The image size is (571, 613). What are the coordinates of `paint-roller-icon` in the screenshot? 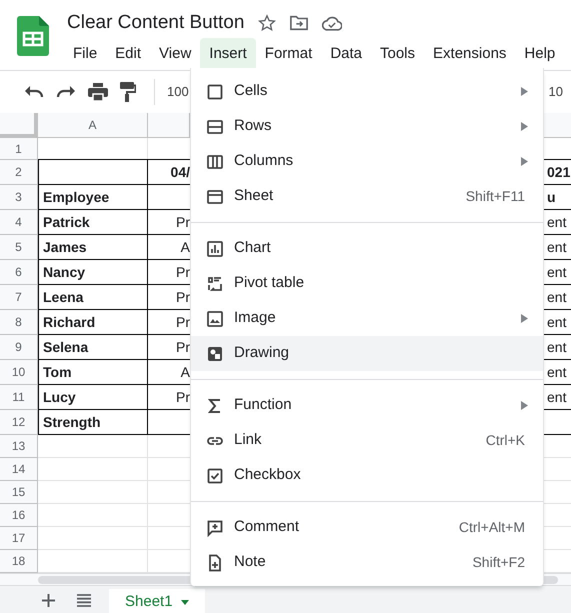 It's located at (128, 92).